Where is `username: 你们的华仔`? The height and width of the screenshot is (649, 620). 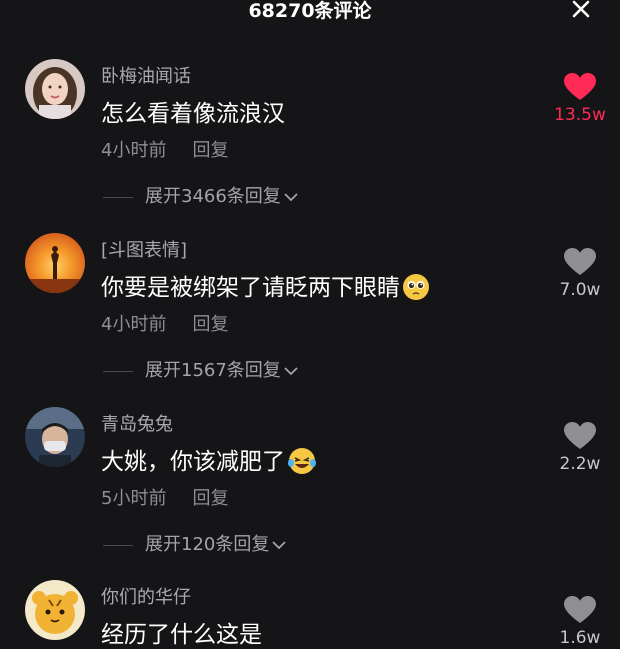 username: 你们的华仔 is located at coordinates (146, 596).